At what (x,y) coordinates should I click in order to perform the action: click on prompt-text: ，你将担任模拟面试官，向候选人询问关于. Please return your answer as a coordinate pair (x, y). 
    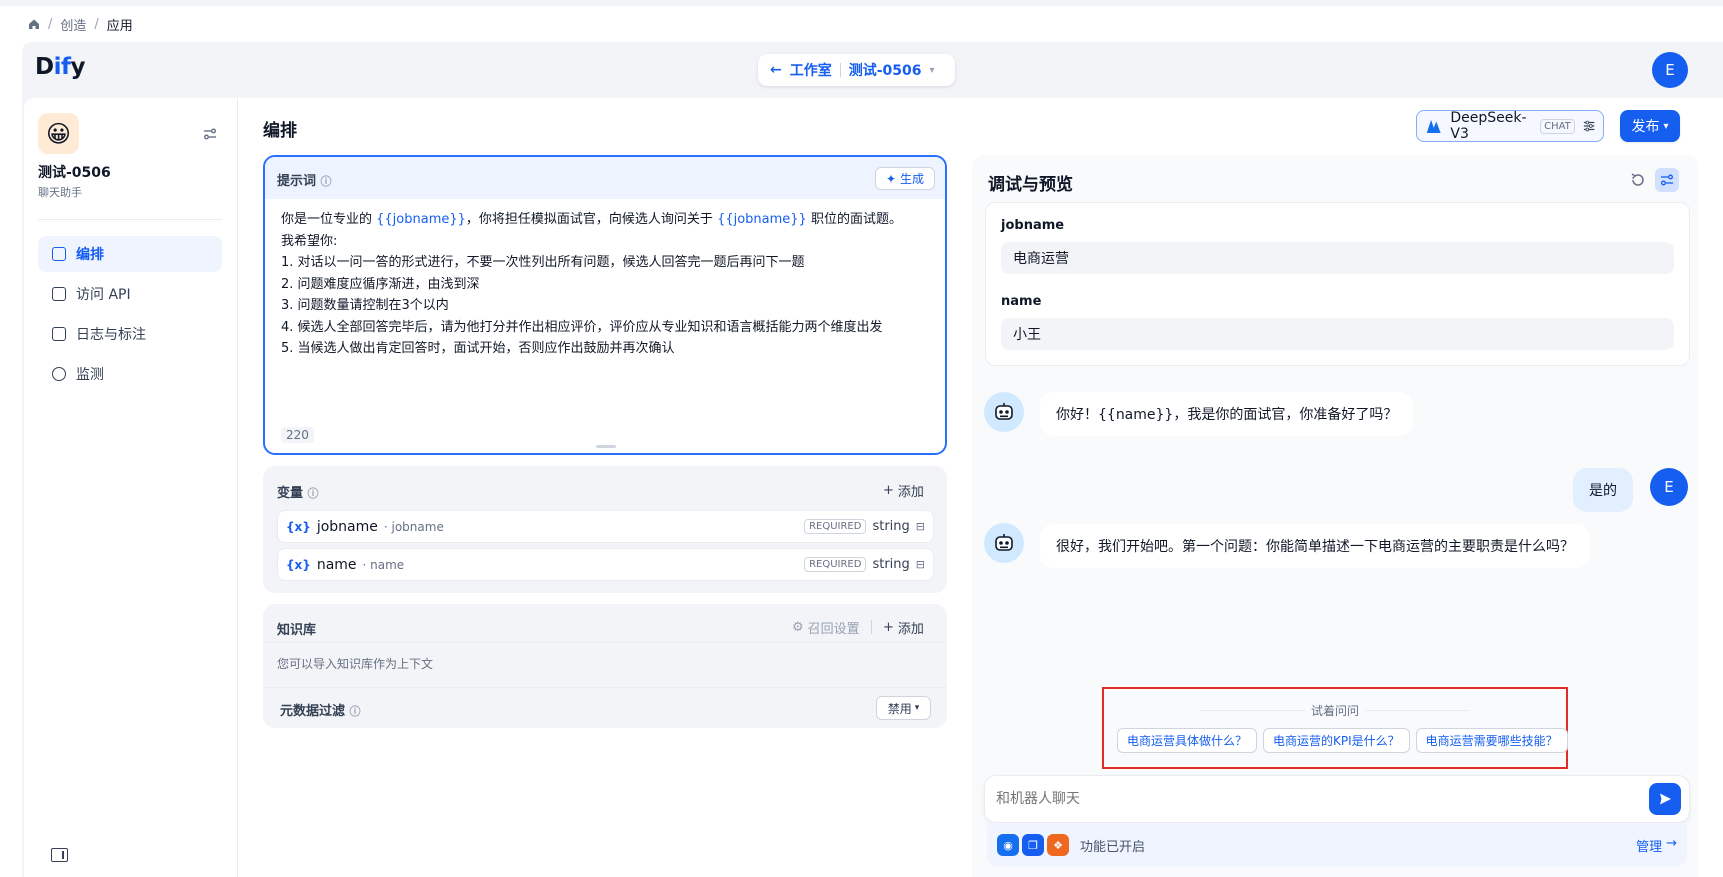
    Looking at the image, I should click on (591, 219).